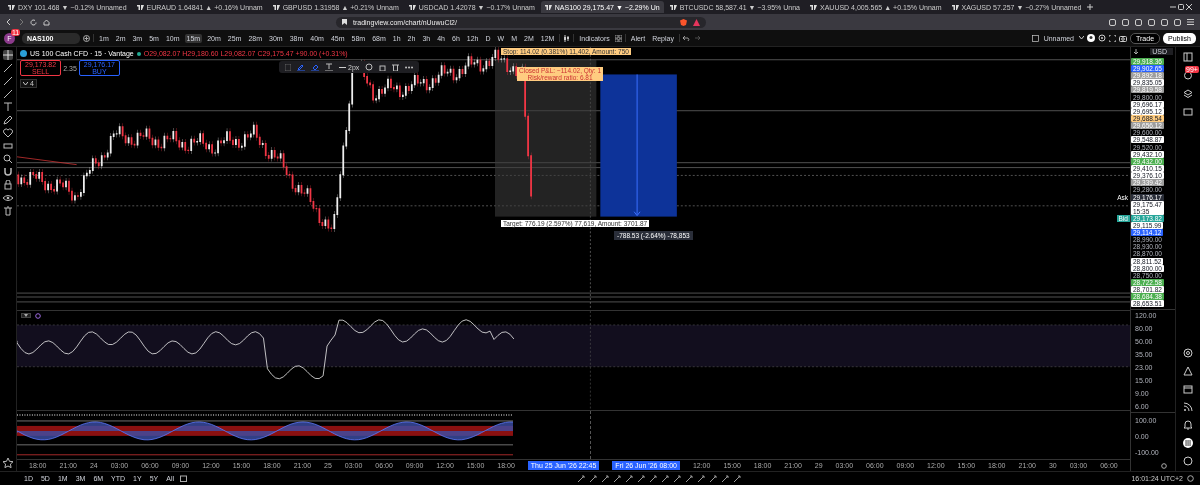 This screenshot has height=485, width=1200. What do you see at coordinates (696, 22) in the screenshot?
I see `triangle-icon` at bounding box center [696, 22].